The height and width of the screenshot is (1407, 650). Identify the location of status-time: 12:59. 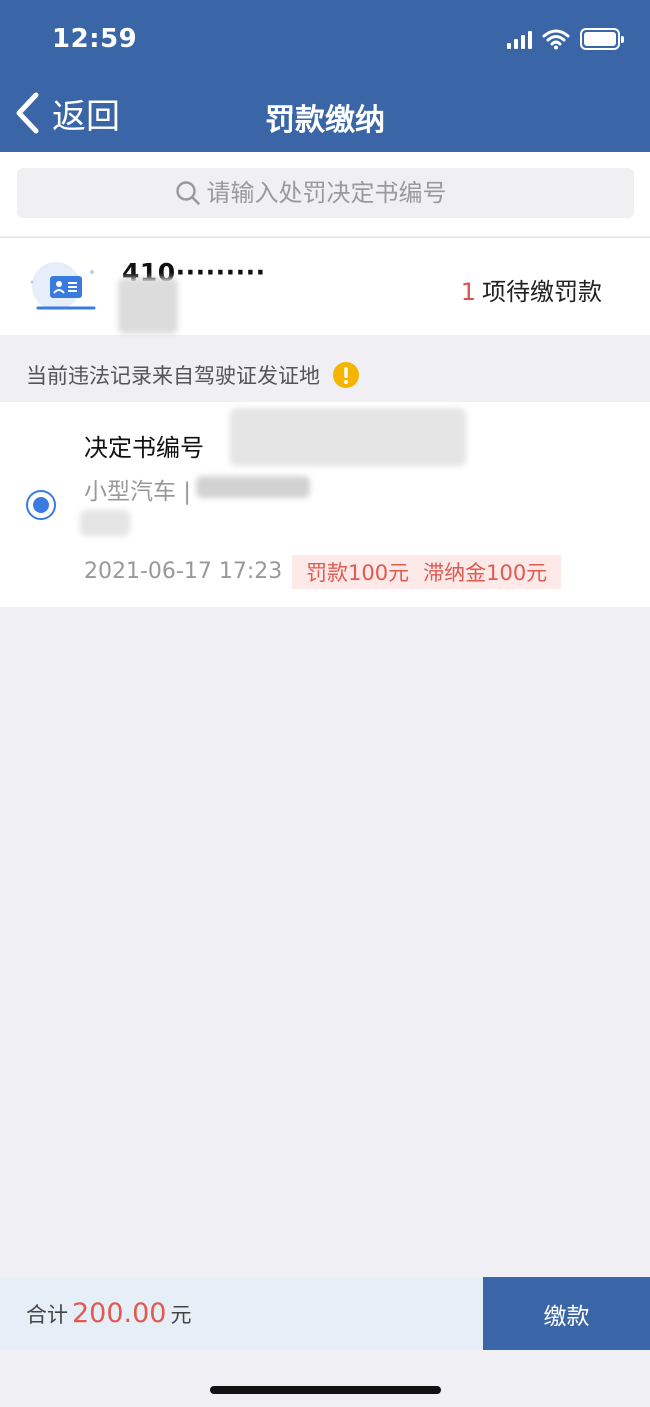
(95, 39).